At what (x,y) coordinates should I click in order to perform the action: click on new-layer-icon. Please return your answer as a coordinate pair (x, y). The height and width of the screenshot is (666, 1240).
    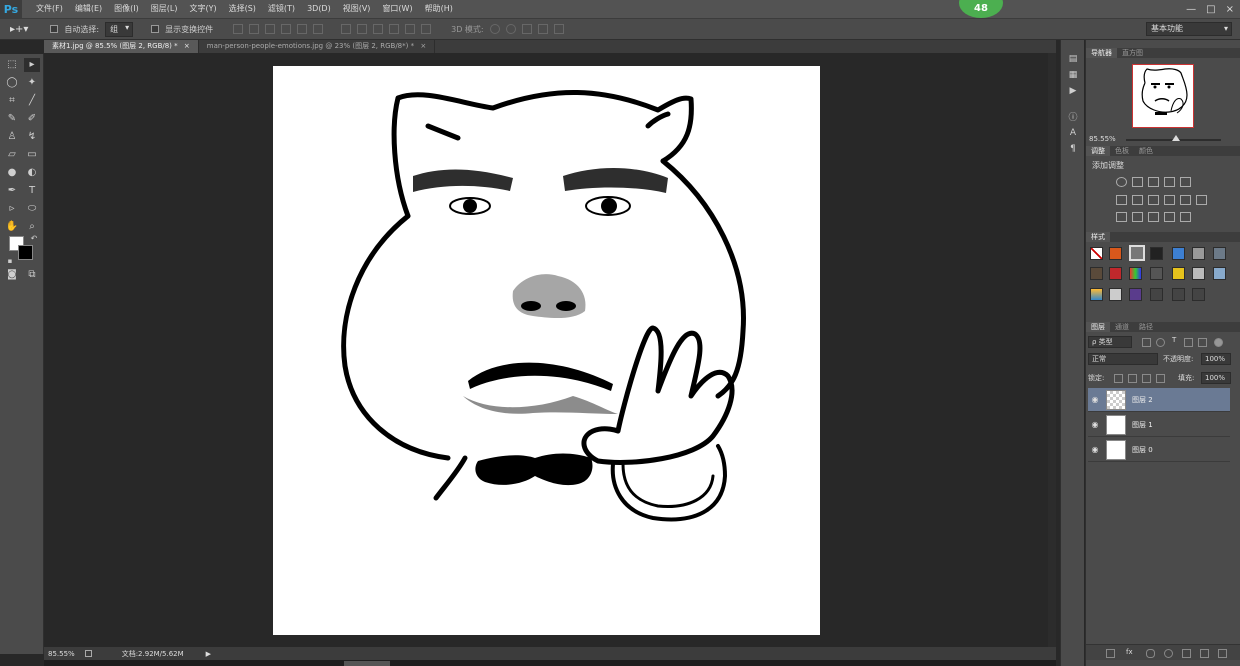
    Looking at the image, I should click on (1204, 653).